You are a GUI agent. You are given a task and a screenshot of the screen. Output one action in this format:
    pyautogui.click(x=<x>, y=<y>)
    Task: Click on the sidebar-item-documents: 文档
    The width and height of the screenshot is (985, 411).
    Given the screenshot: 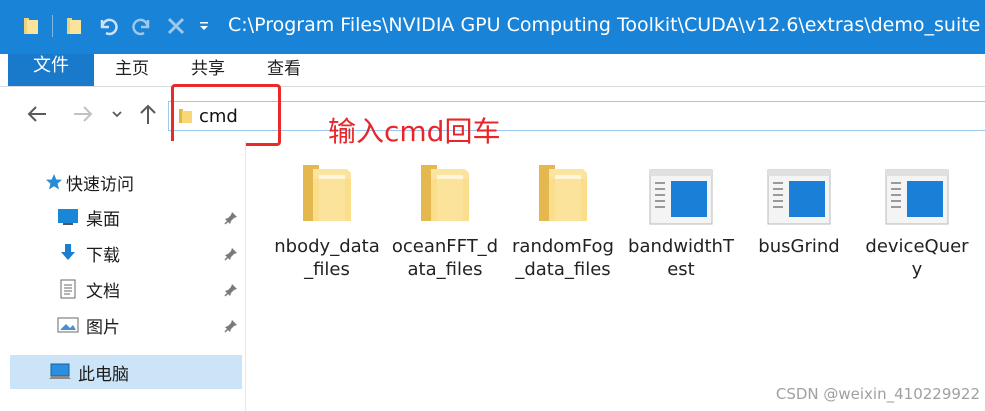 What is the action you would take?
    pyautogui.click(x=149, y=289)
    